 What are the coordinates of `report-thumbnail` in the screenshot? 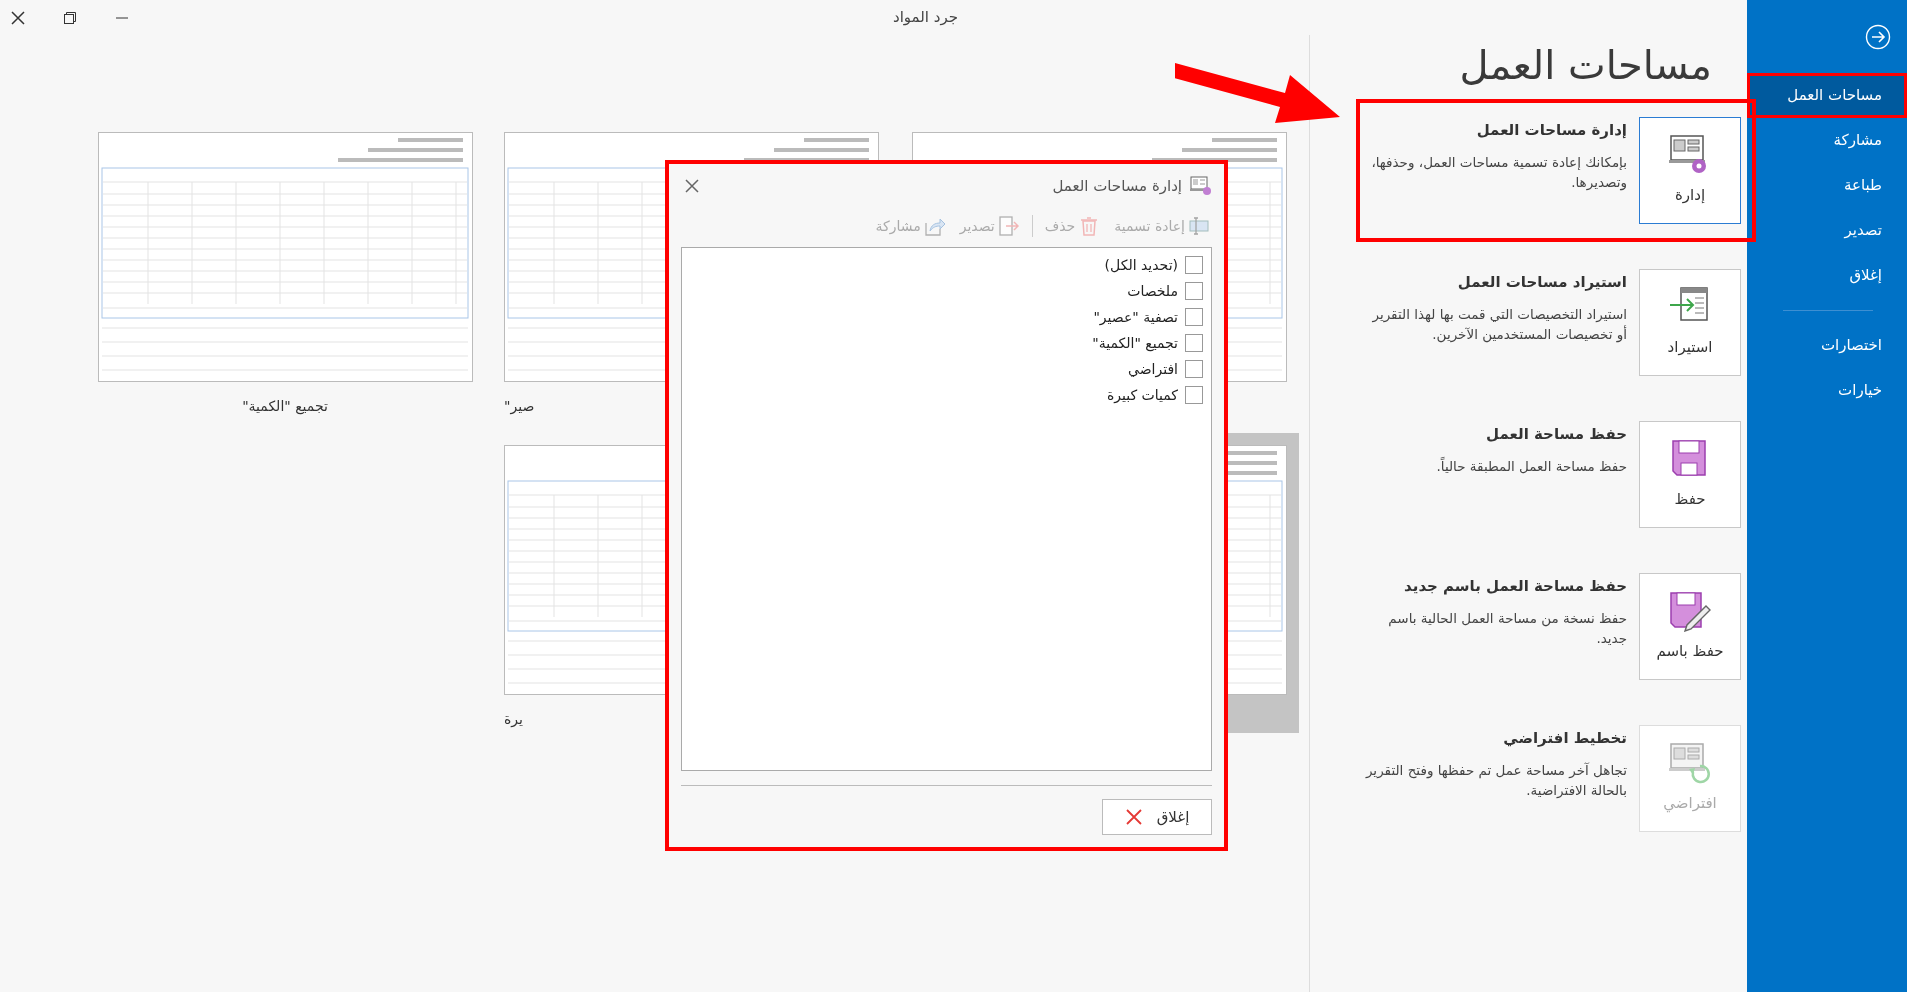 It's located at (285, 257).